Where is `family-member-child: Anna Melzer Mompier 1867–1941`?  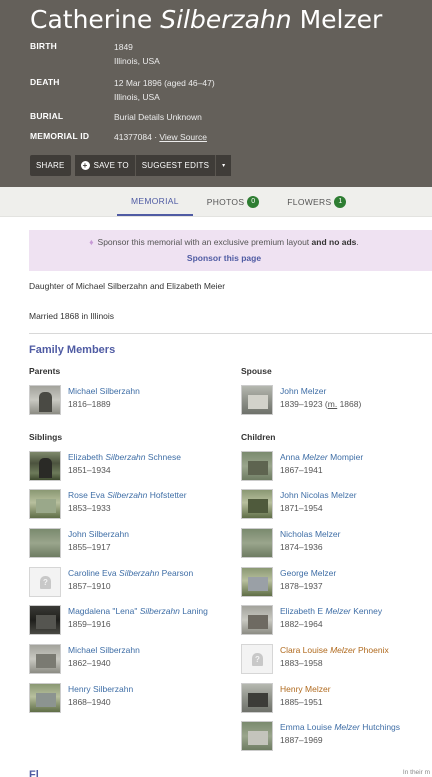 family-member-child: Anna Melzer Mompier 1867–1941 is located at coordinates (302, 466).